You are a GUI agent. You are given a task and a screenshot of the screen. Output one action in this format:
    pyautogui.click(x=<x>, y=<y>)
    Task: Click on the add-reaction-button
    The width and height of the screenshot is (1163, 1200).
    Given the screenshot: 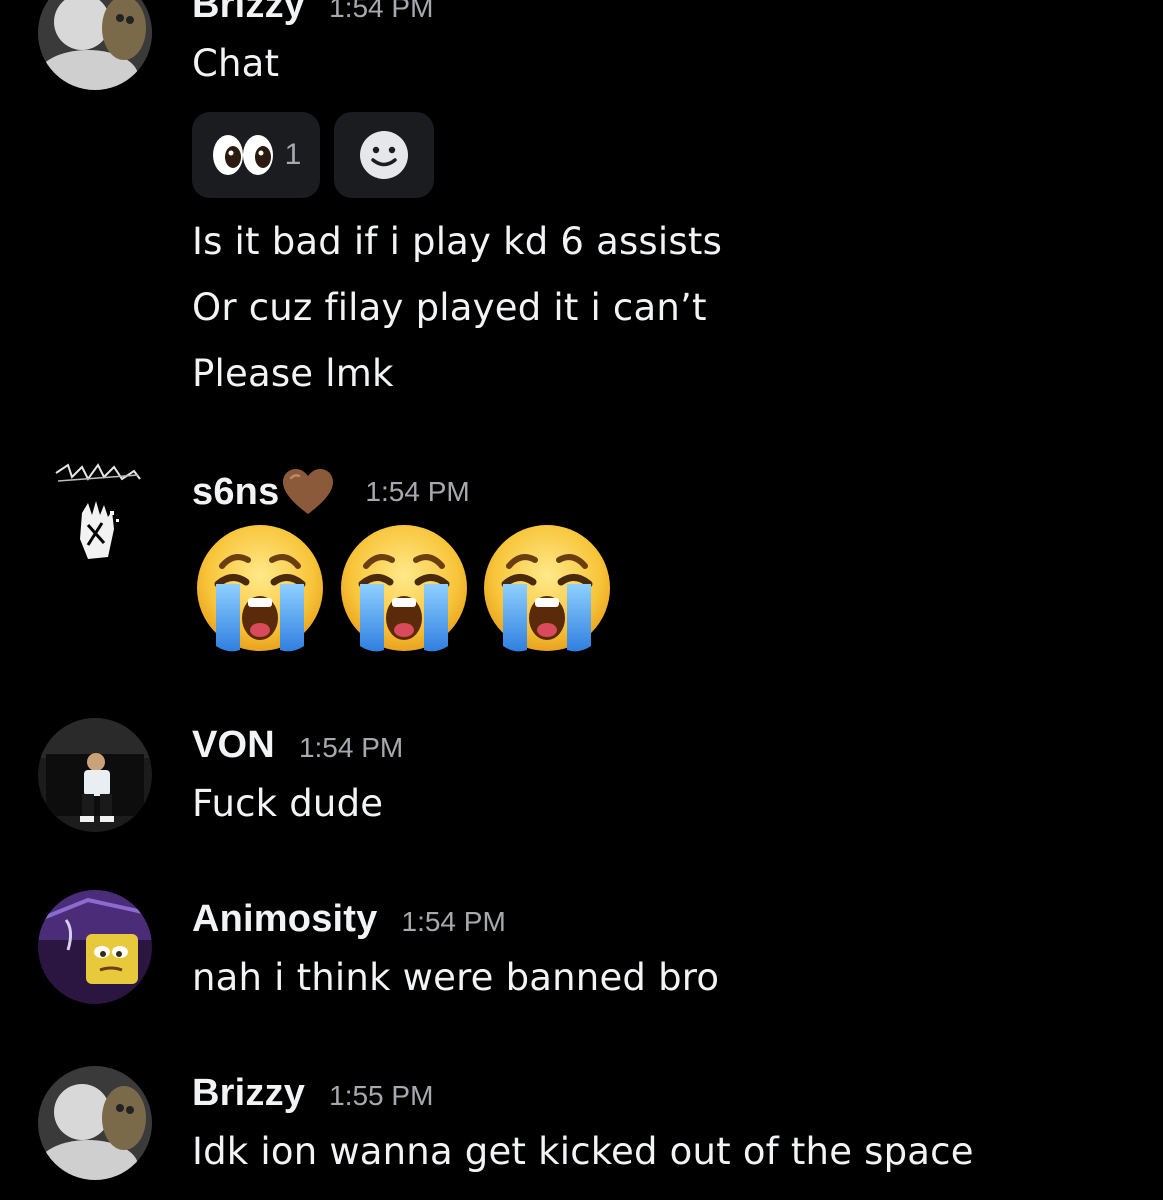 What is the action you would take?
    pyautogui.click(x=384, y=155)
    